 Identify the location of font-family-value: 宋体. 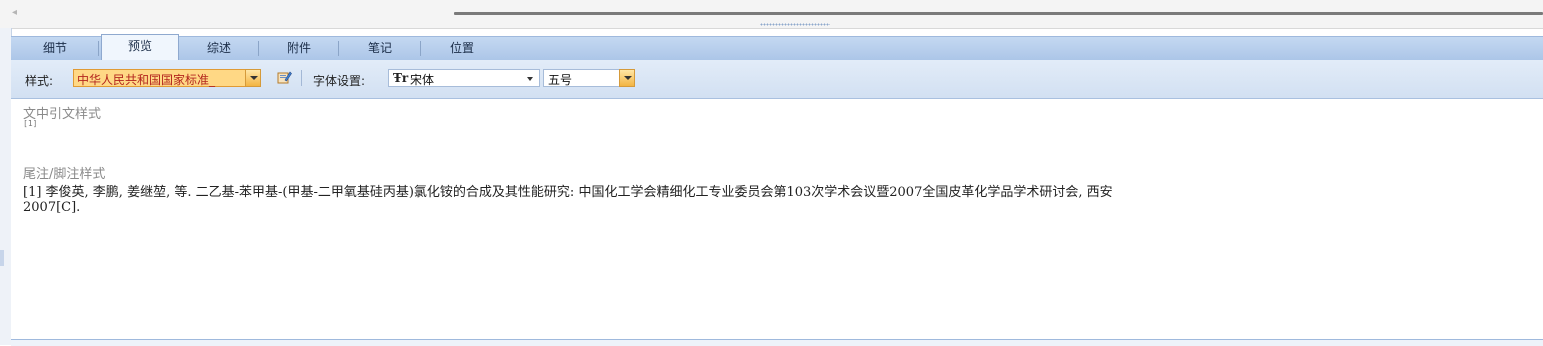
(422, 80).